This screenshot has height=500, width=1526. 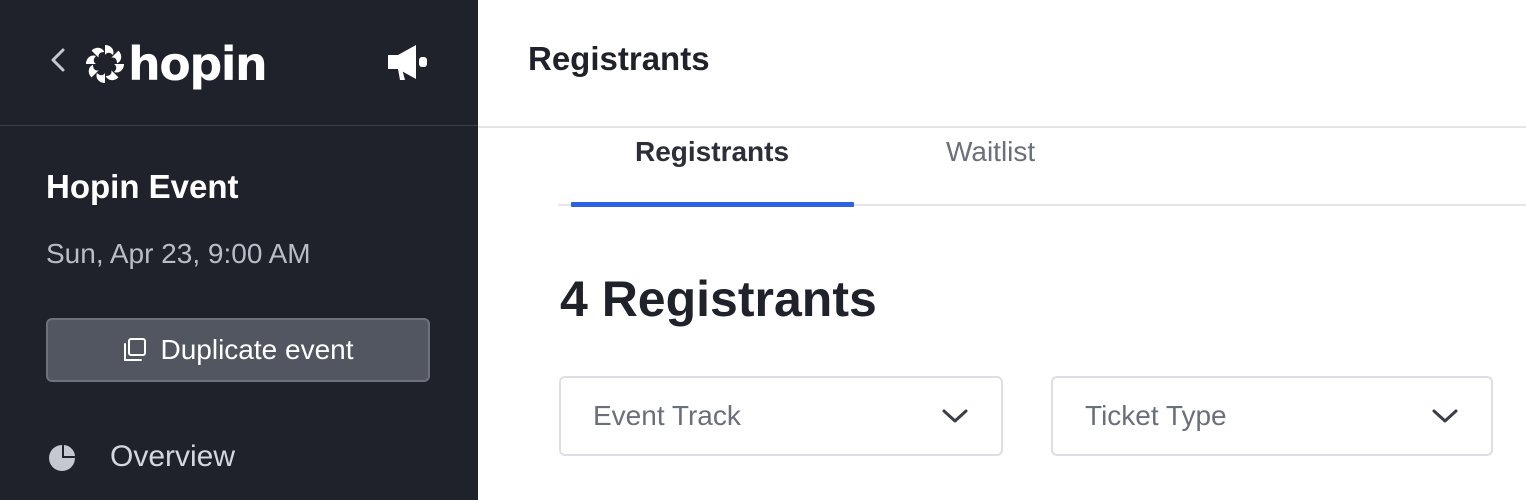 I want to click on hopin-logo: hopin, so click(x=176, y=64).